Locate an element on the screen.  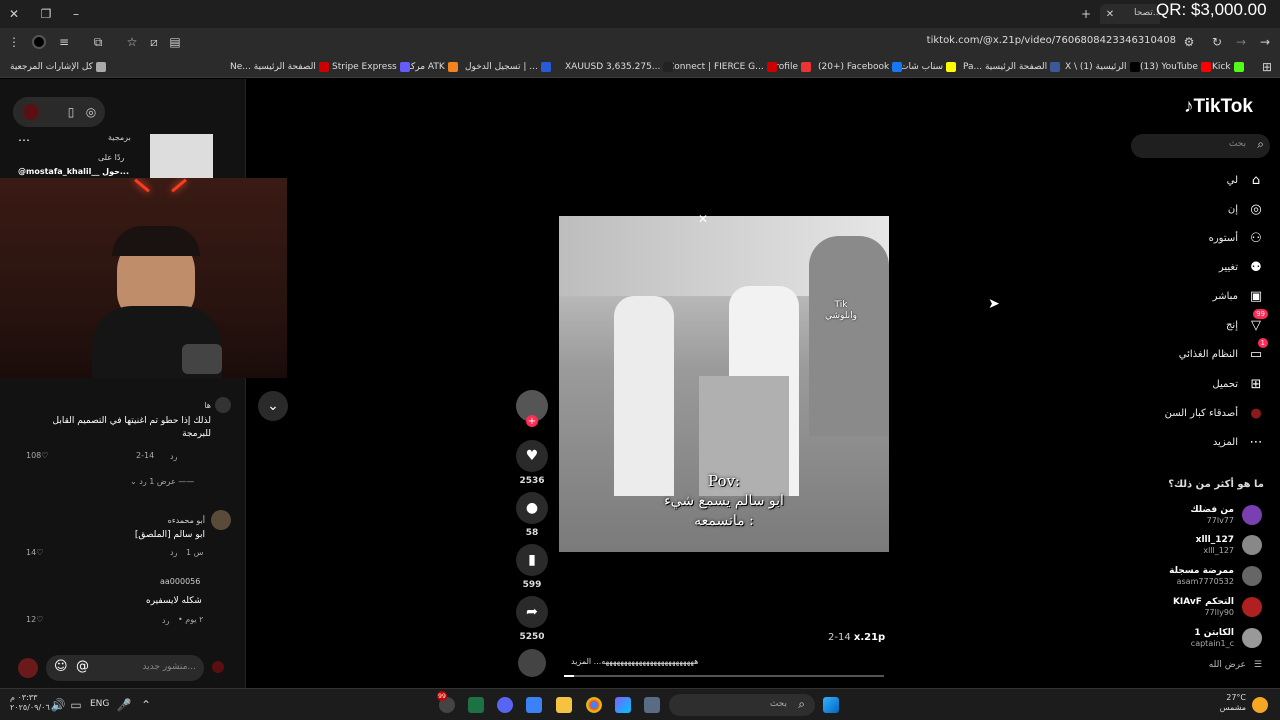
sidebar-item-upload: ⊞ تحميل is located at coordinates (1238, 384).